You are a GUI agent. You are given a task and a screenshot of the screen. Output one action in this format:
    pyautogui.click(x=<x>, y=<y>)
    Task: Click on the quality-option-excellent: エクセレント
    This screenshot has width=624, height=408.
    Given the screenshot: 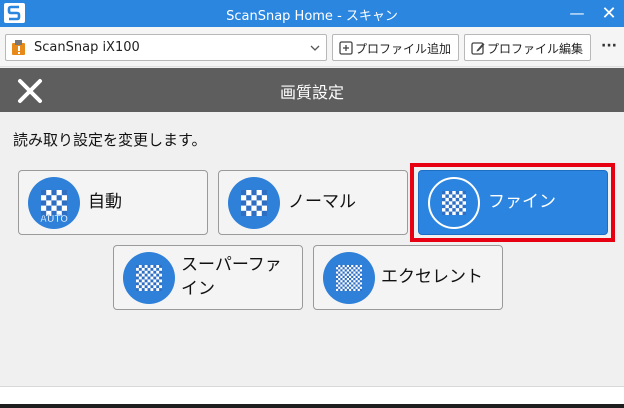 What is the action you would take?
    pyautogui.click(x=408, y=277)
    